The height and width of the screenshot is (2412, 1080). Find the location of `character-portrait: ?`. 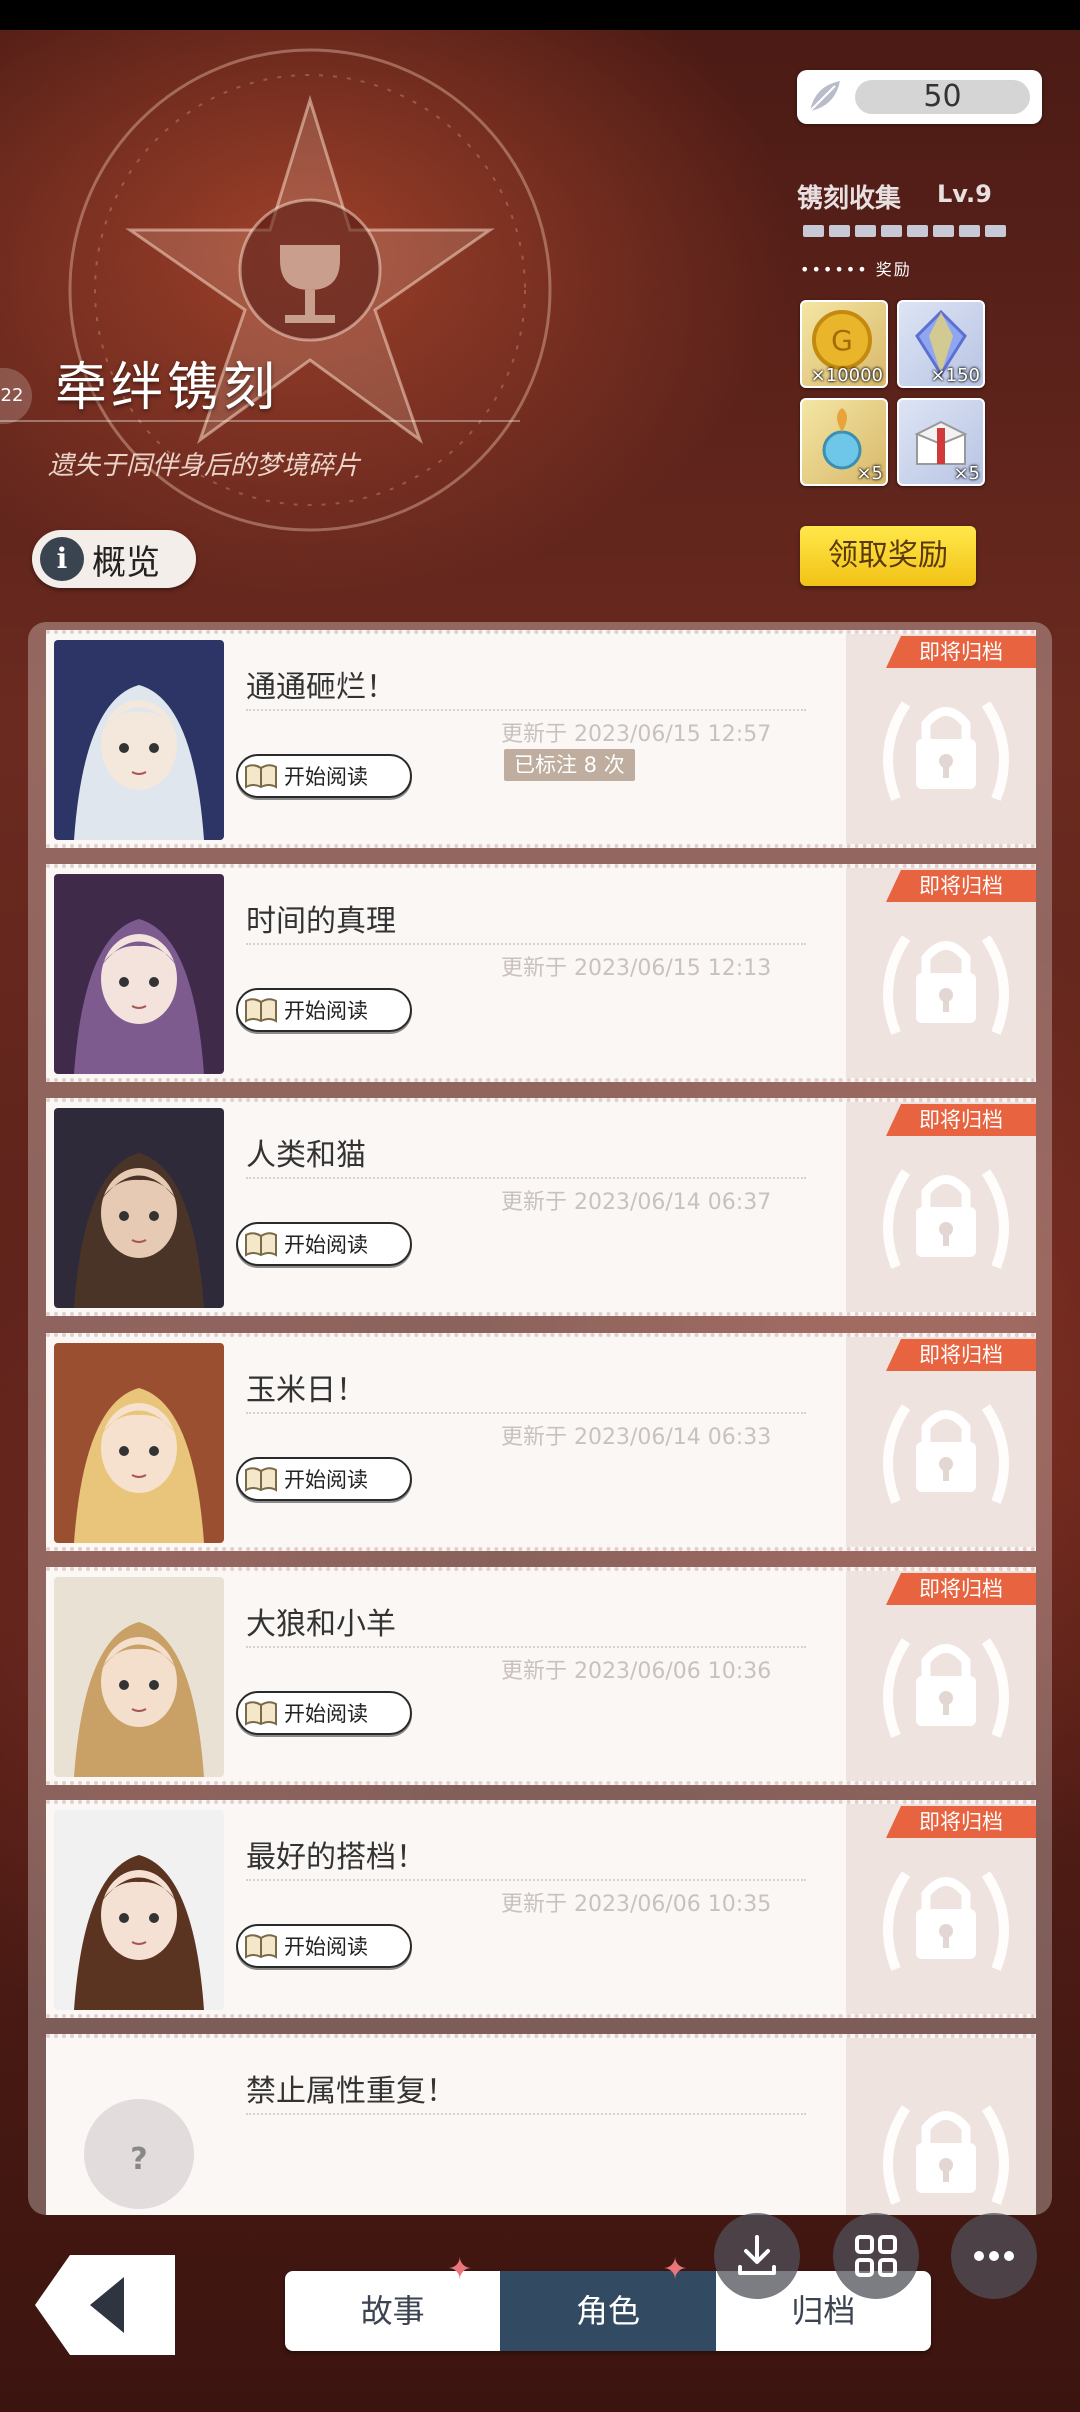

character-portrait: ? is located at coordinates (139, 2129).